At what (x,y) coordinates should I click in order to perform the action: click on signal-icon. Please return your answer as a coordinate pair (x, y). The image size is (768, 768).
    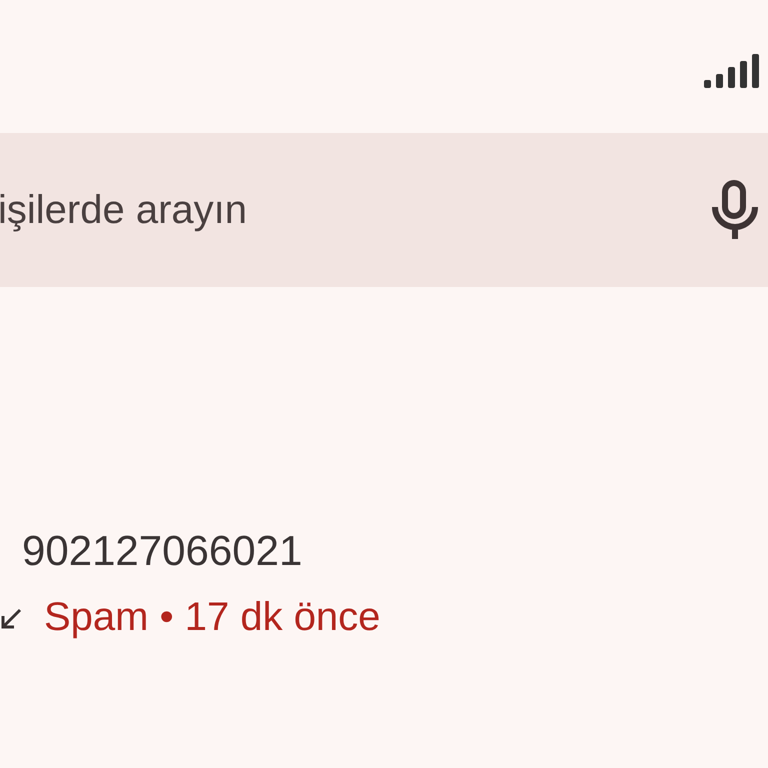
    Looking at the image, I should click on (732, 71).